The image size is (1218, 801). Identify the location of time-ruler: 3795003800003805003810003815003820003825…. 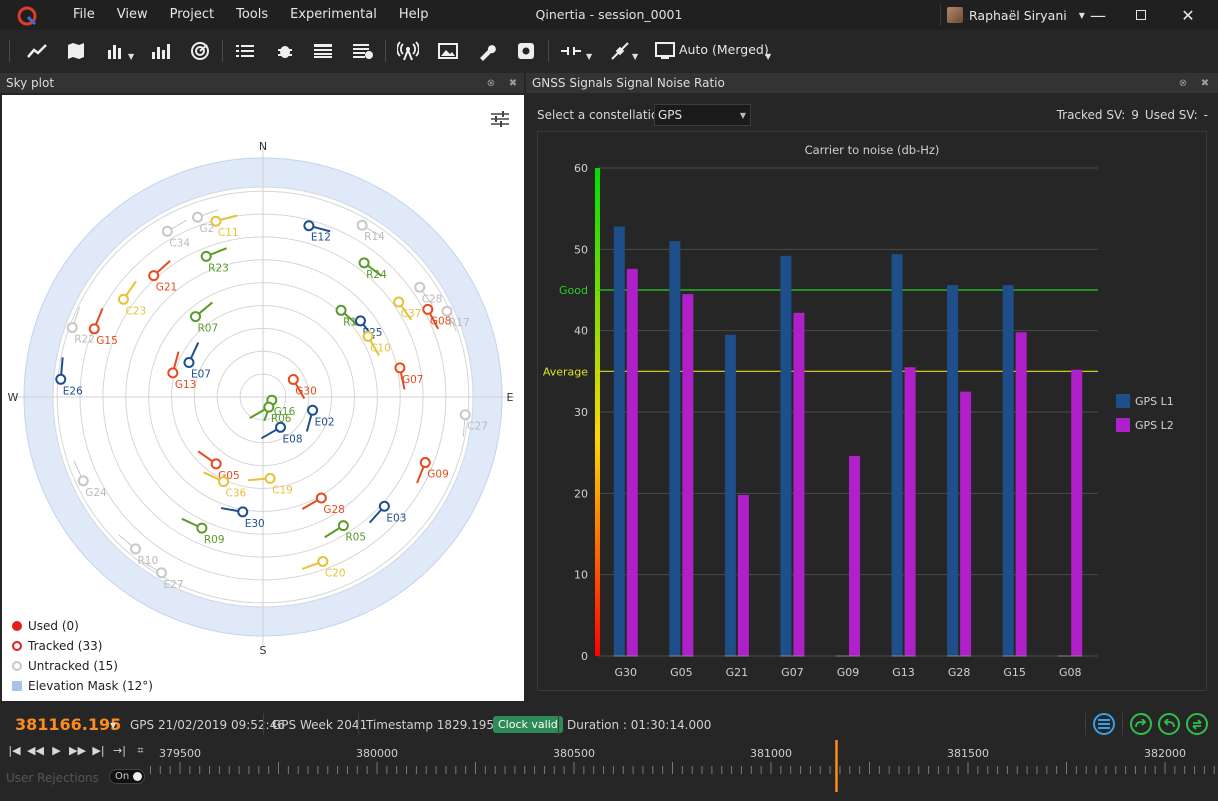
(684, 770).